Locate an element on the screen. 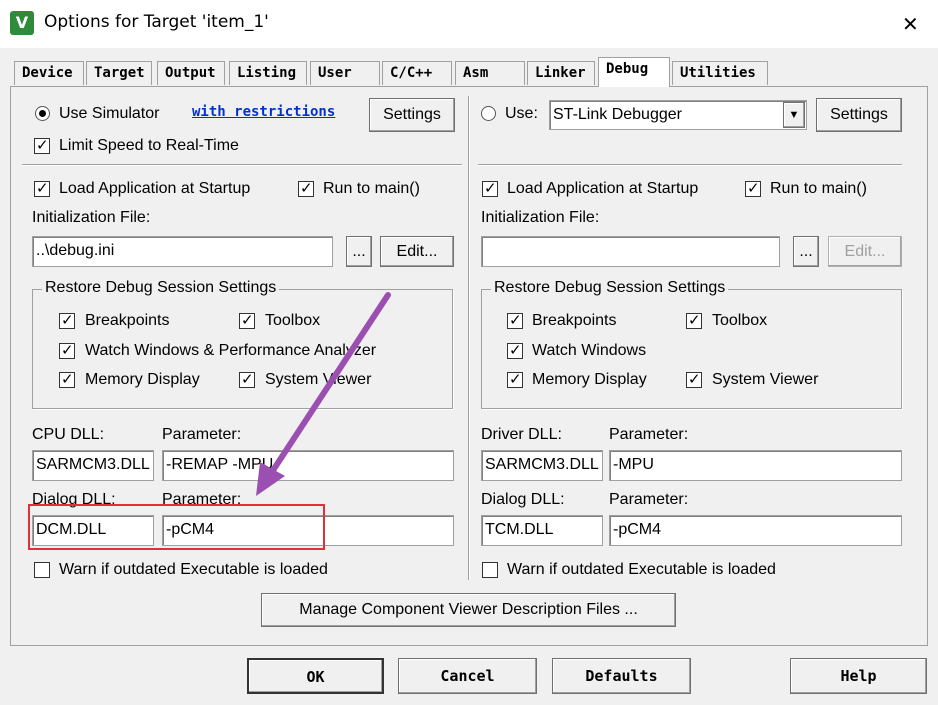 The width and height of the screenshot is (938, 705). right-toolbox-label: Toolbox is located at coordinates (740, 320).